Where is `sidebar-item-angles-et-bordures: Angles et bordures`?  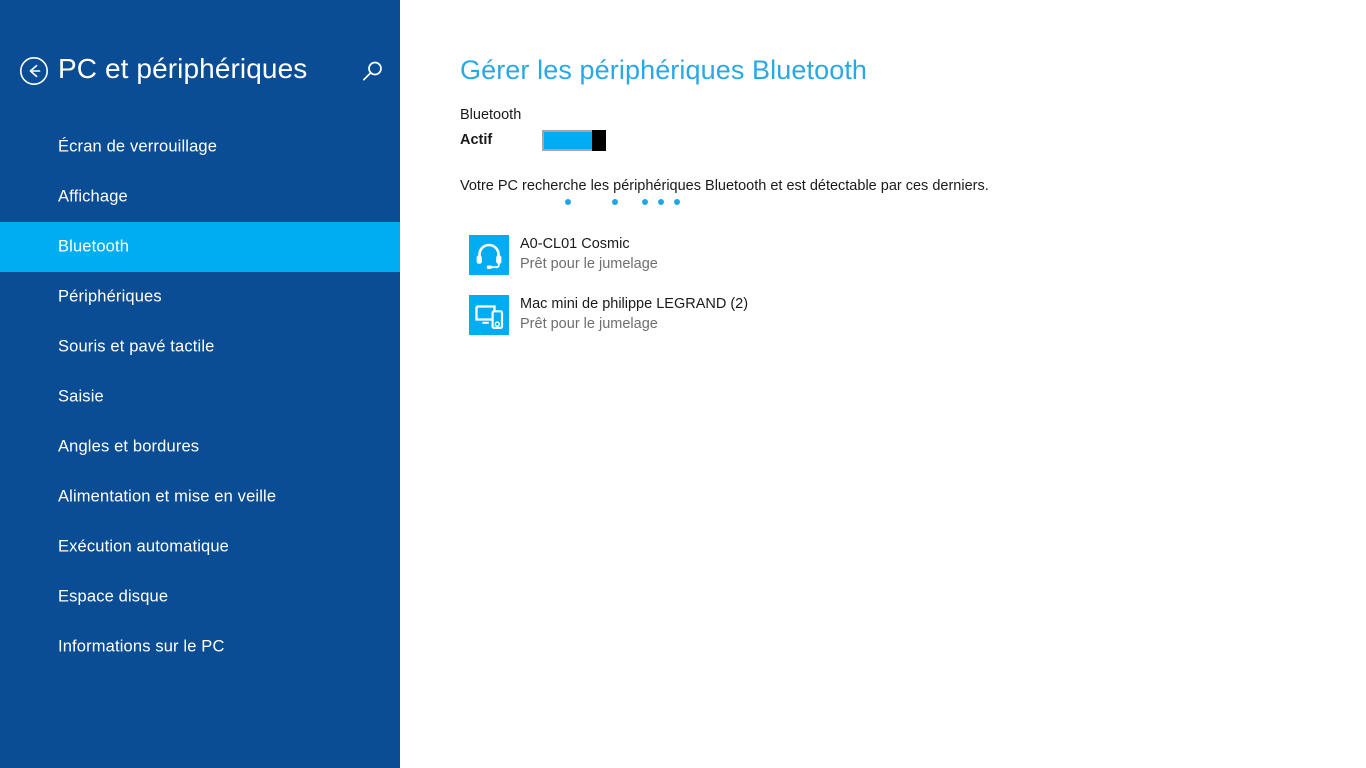
sidebar-item-angles-et-bordures: Angles et bordures is located at coordinates (200, 447).